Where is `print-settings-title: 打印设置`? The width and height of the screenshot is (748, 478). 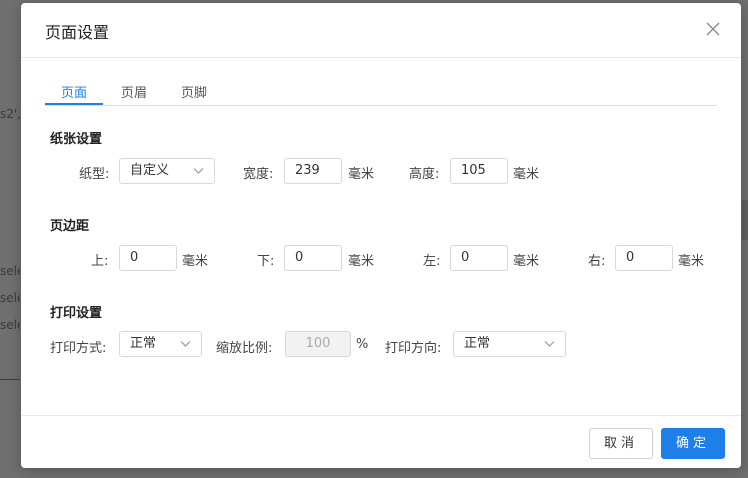 print-settings-title: 打印设置 is located at coordinates (76, 313).